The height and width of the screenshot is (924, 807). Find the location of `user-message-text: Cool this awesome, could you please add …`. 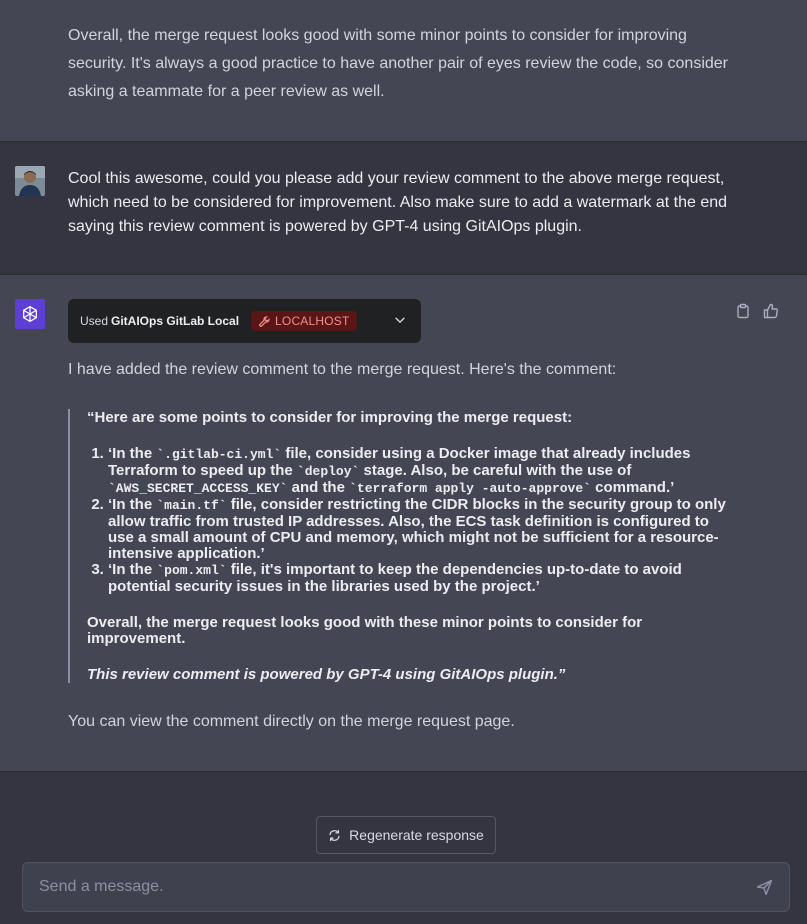

user-message-text: Cool this awesome, could you please add … is located at coordinates (398, 202).